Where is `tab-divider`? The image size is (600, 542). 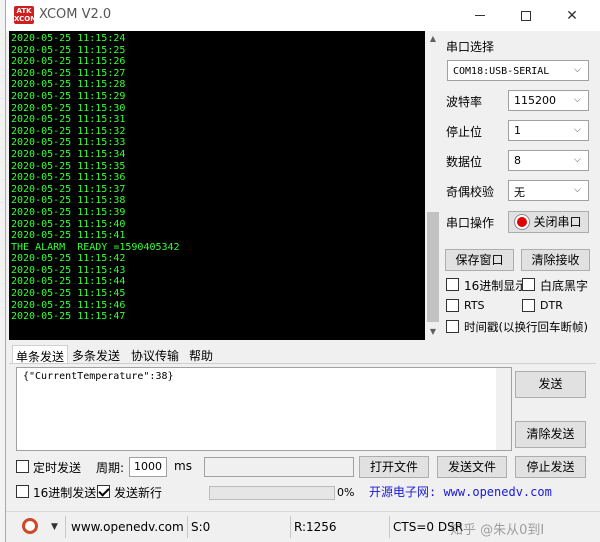
tab-divider is located at coordinates (302, 363).